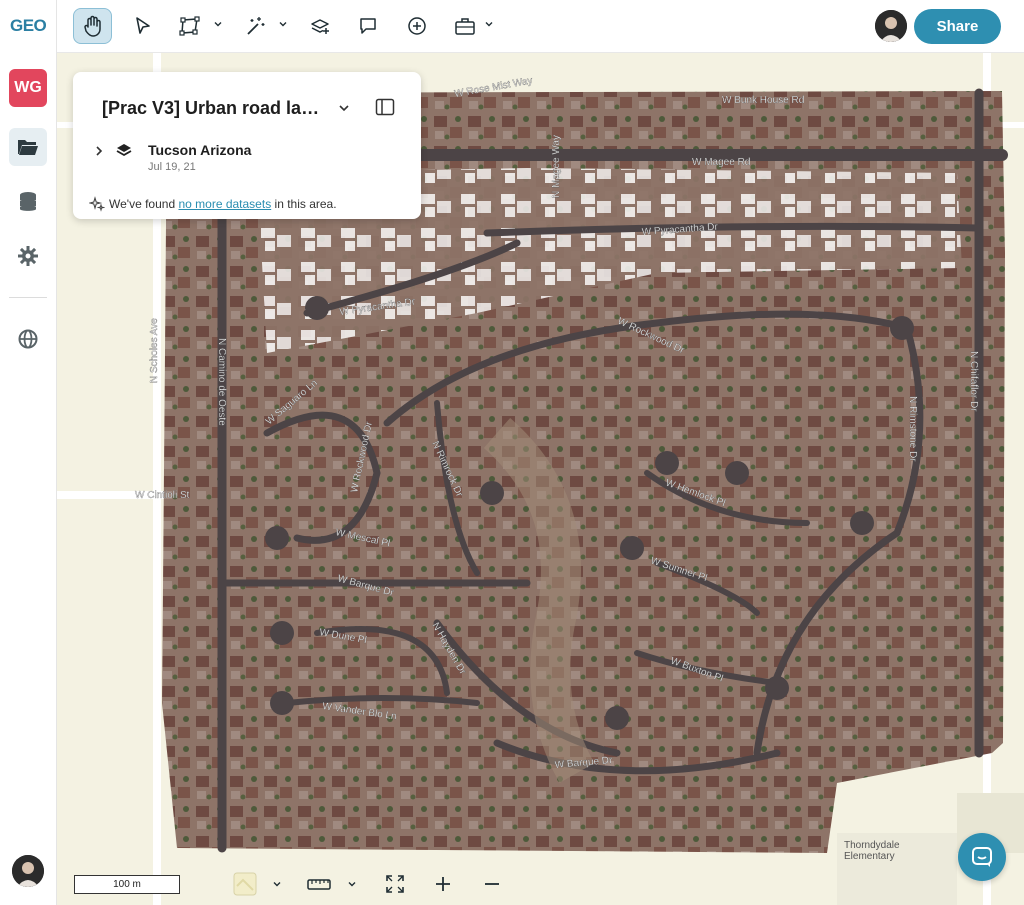 The image size is (1024, 905). I want to click on sidebar-toggle-icon, so click(385, 107).